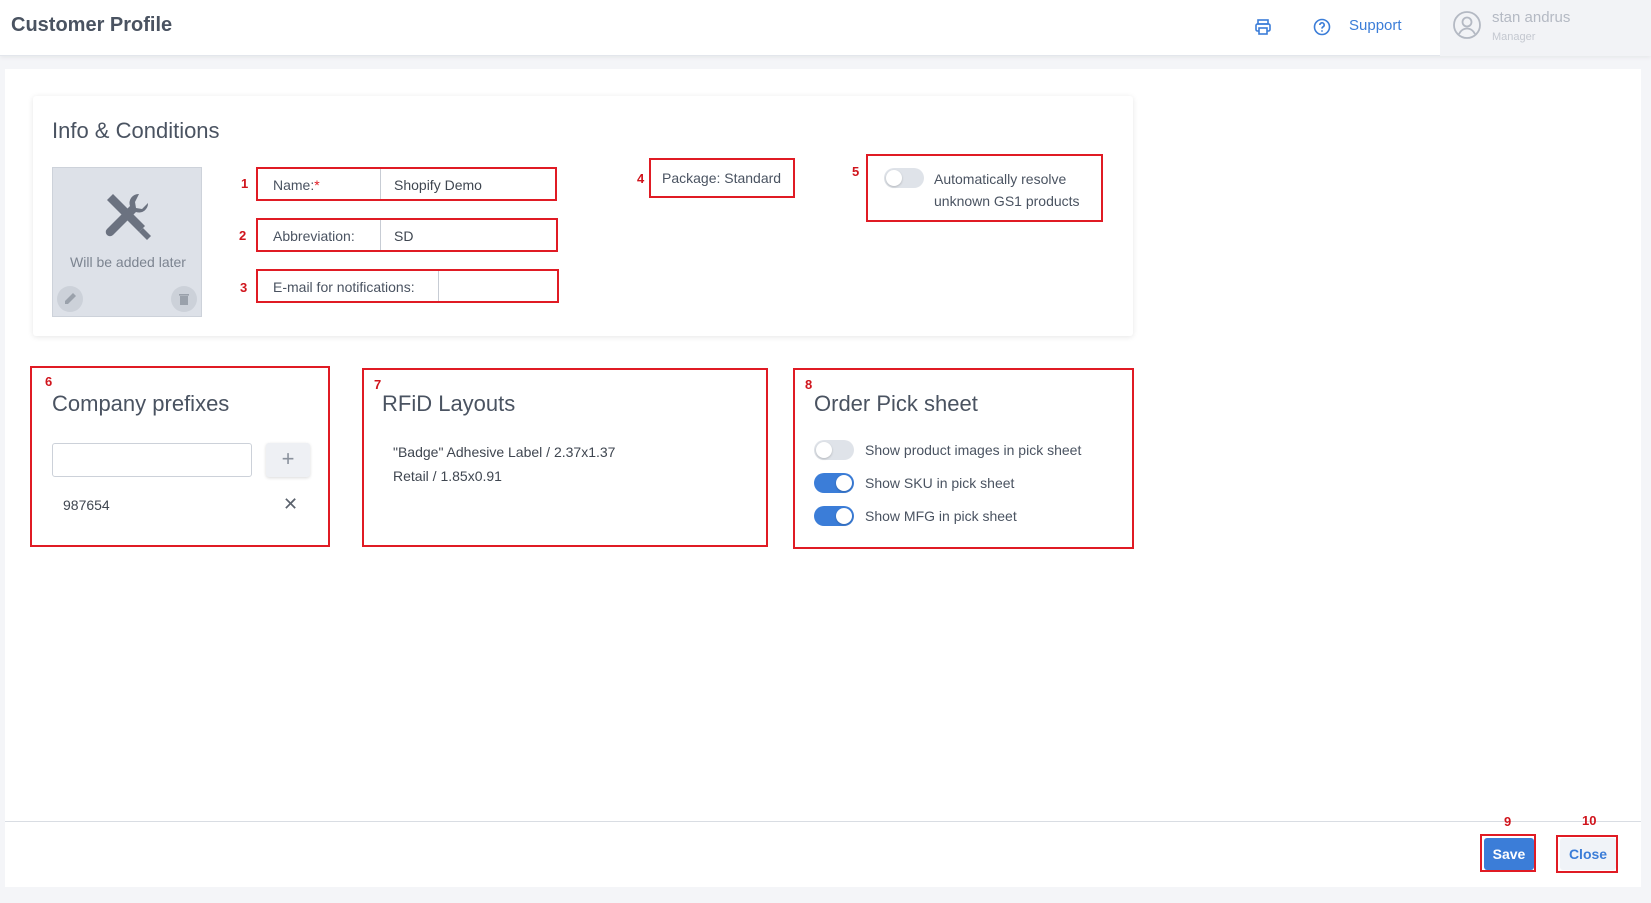 The width and height of the screenshot is (1651, 903). I want to click on tools-icon, so click(128, 216).